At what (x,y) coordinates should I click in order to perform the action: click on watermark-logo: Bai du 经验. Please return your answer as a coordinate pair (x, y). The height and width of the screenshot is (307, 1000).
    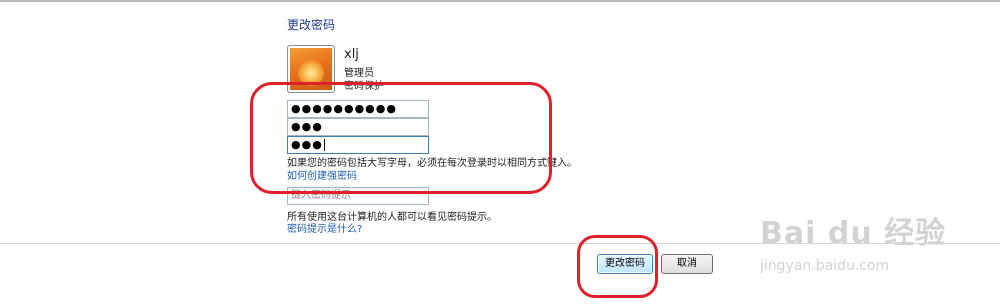
    Looking at the image, I should click on (853, 233).